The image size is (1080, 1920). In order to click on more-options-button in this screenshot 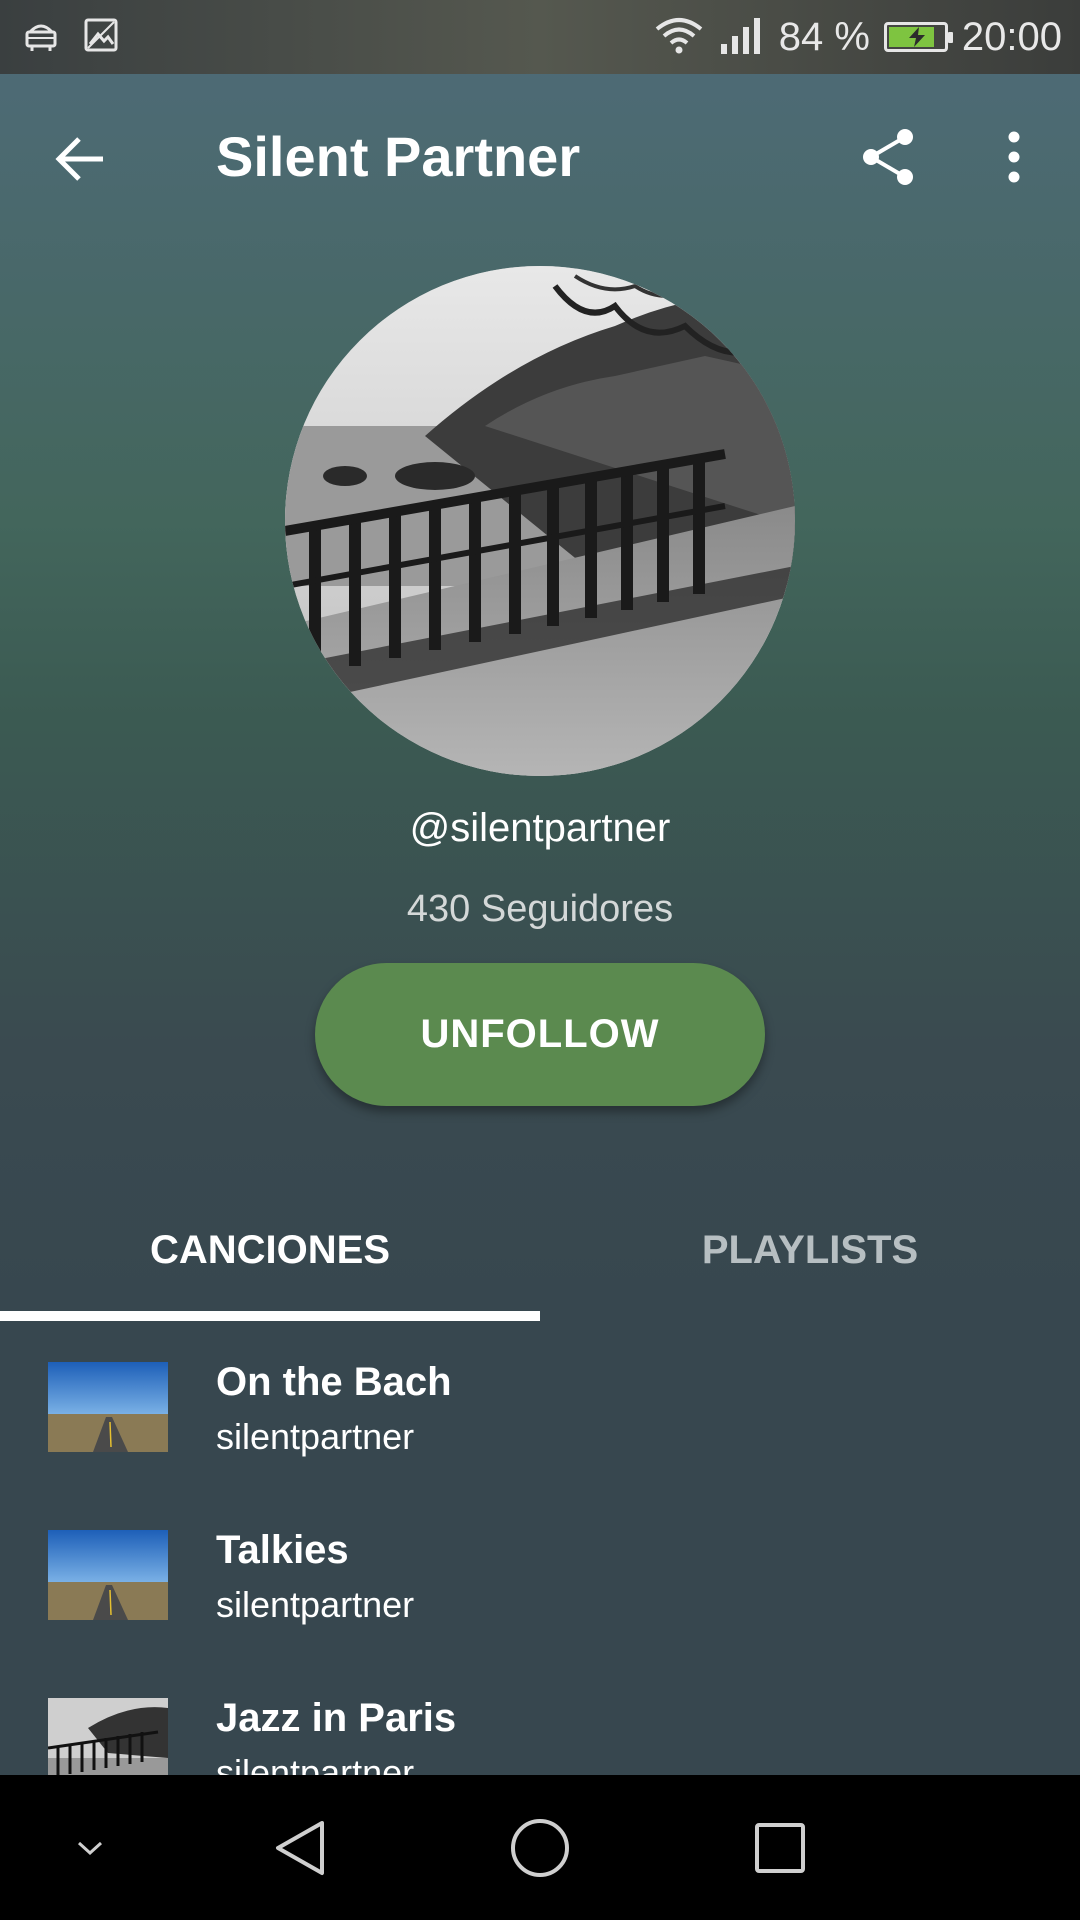, I will do `click(1014, 157)`.